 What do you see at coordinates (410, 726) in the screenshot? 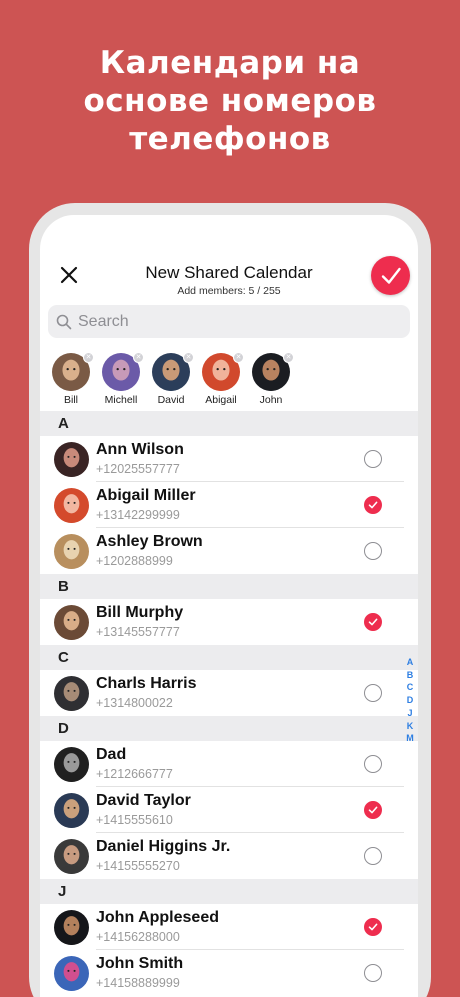
I see `index-letter: K` at bounding box center [410, 726].